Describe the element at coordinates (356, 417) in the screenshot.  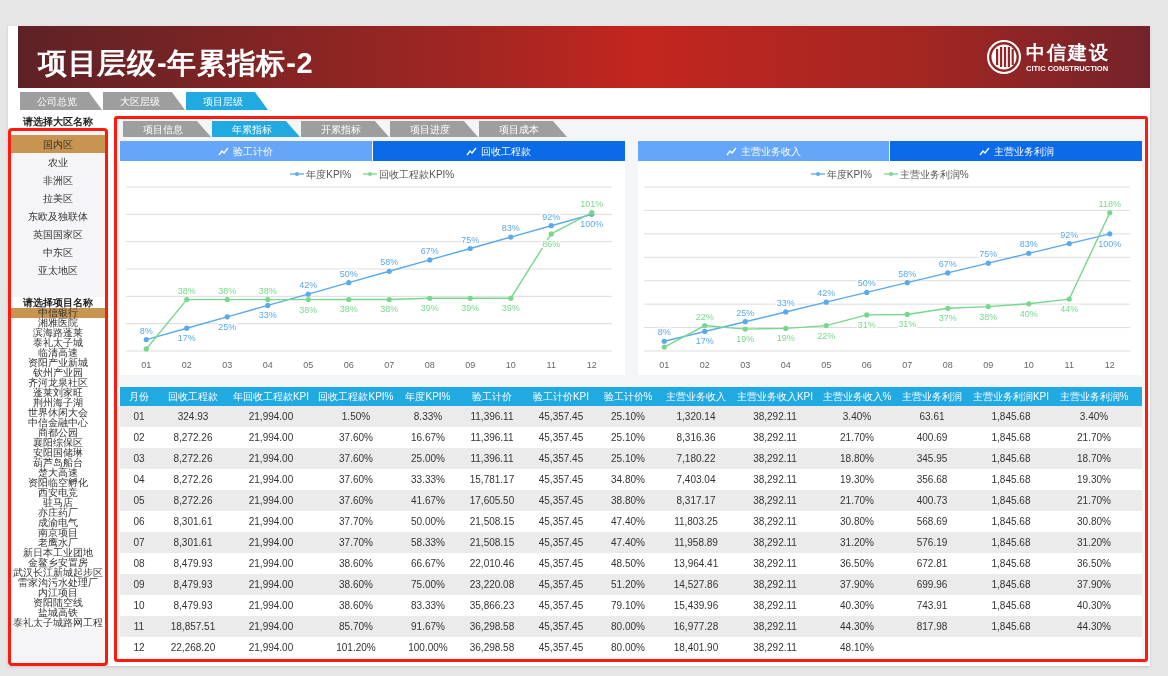
I see `table-cell-text: 1.50%` at that location.